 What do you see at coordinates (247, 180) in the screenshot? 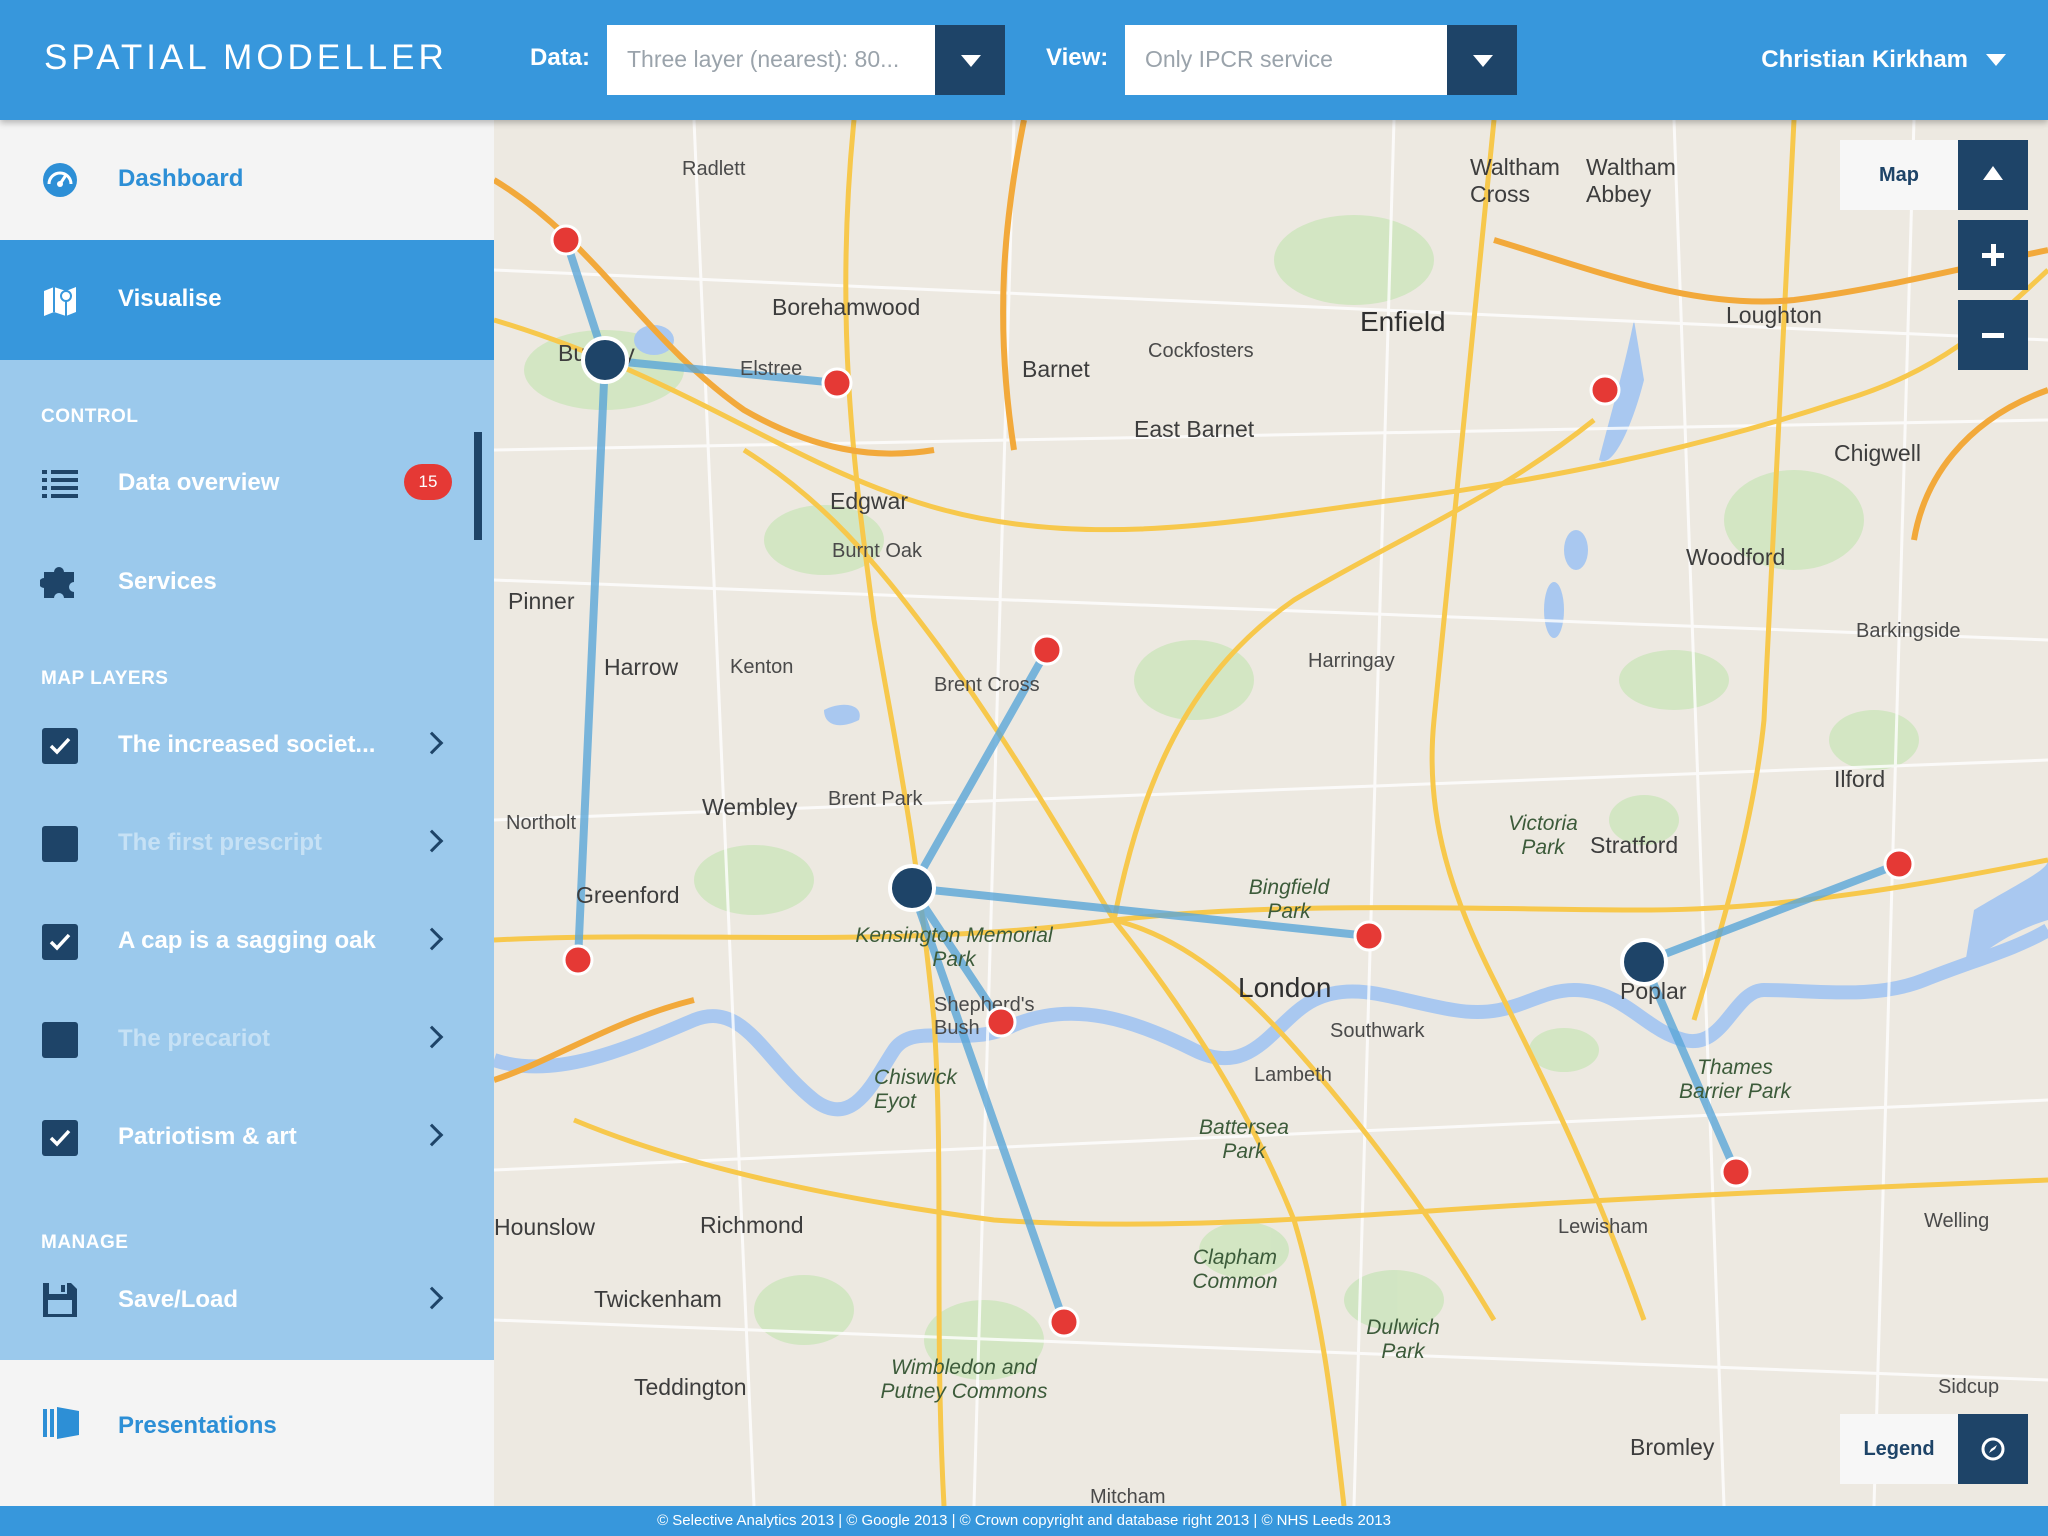
I see `sidebar-item-dashboard: Dashboard` at bounding box center [247, 180].